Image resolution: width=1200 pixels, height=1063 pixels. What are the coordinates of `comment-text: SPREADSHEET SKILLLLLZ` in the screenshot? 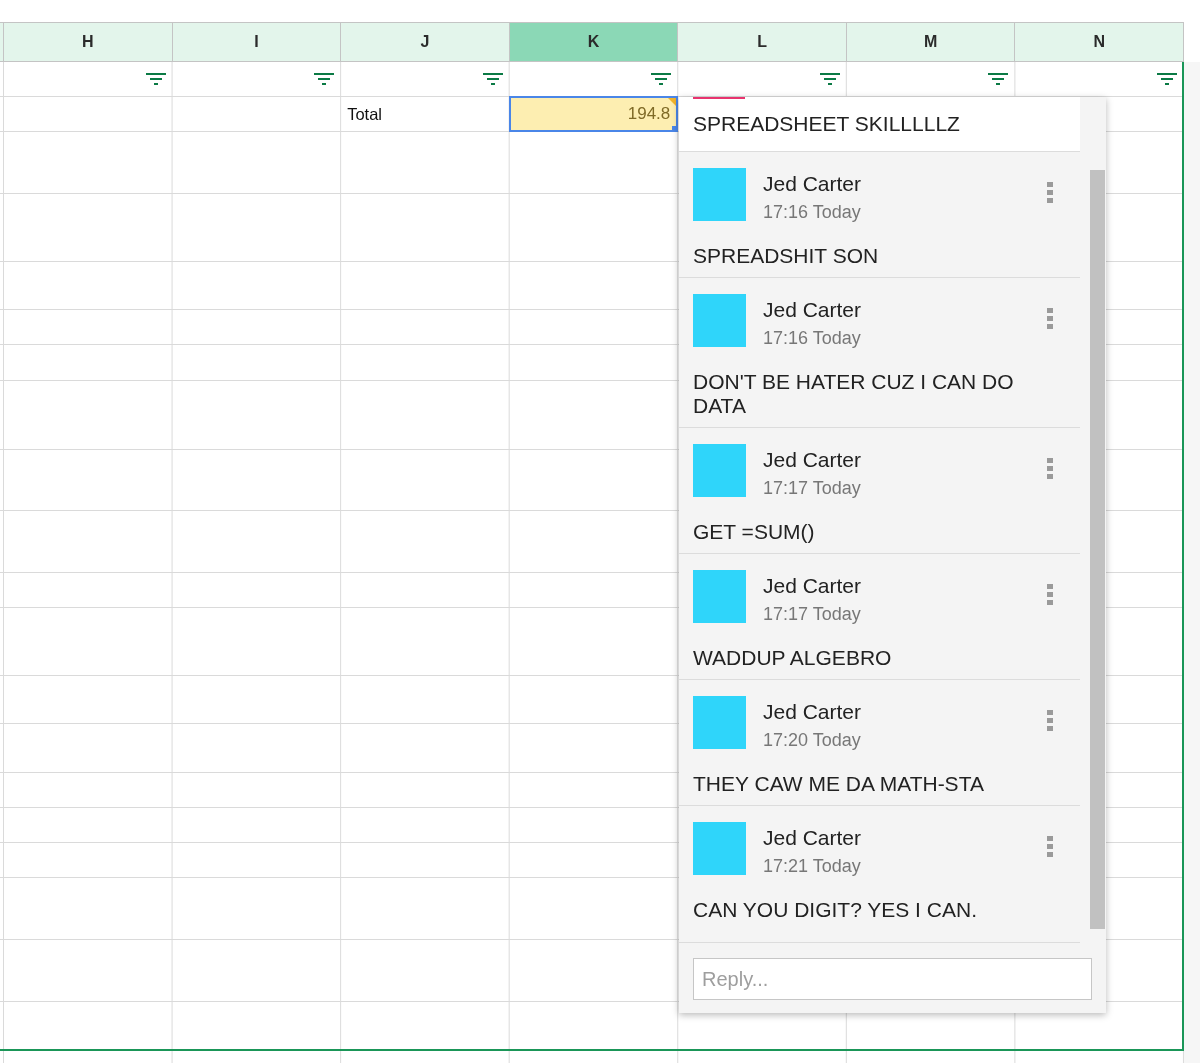 It's located at (826, 124).